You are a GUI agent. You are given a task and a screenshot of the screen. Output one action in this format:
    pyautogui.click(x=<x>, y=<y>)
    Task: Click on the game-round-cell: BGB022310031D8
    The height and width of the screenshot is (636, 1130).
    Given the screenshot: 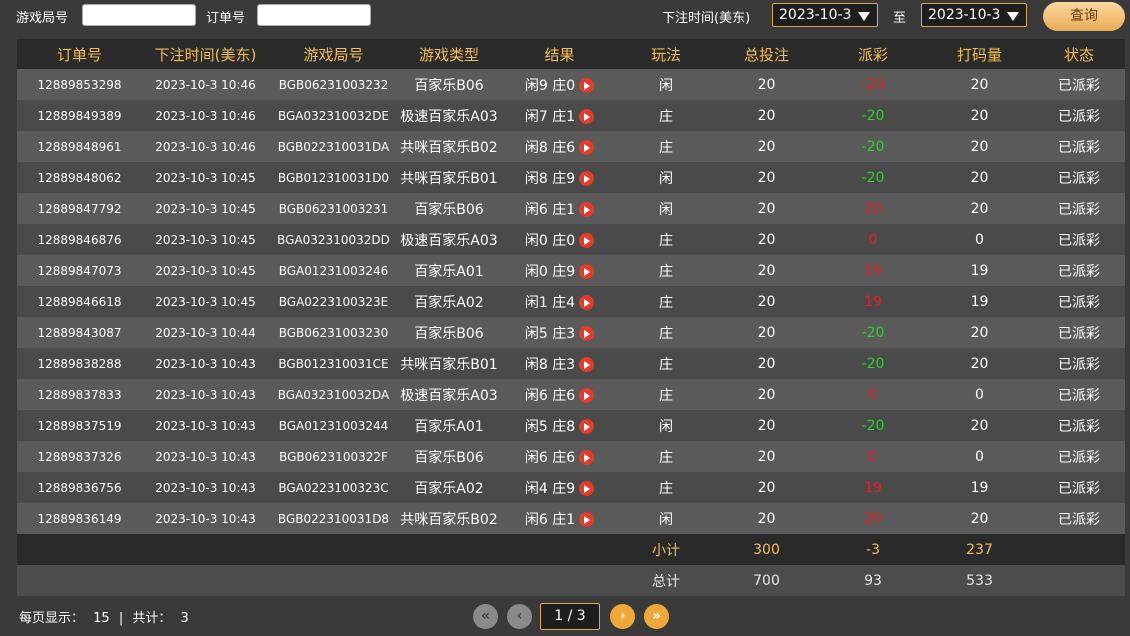 What is the action you would take?
    pyautogui.click(x=333, y=518)
    